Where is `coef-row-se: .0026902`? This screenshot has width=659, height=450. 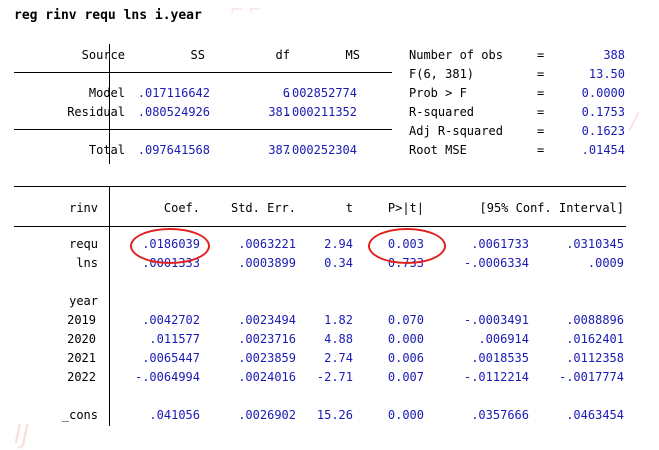 coef-row-se: .0026902 is located at coordinates (267, 415).